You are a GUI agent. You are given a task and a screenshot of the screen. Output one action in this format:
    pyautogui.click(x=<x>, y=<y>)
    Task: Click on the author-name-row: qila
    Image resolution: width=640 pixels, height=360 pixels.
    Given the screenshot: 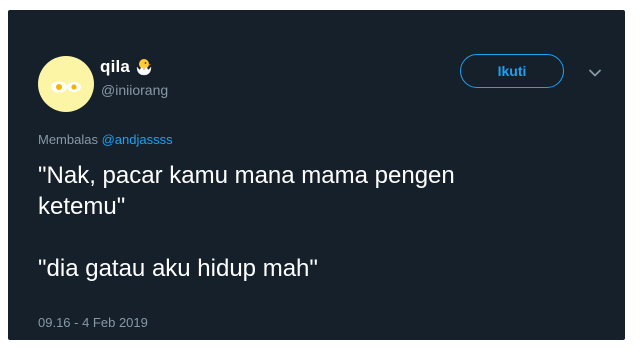 What is the action you would take?
    pyautogui.click(x=127, y=67)
    